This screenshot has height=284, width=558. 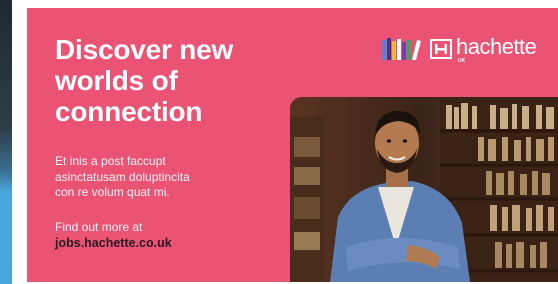 I want to click on careers-link: jobs.hachette.co.uk, so click(x=113, y=243).